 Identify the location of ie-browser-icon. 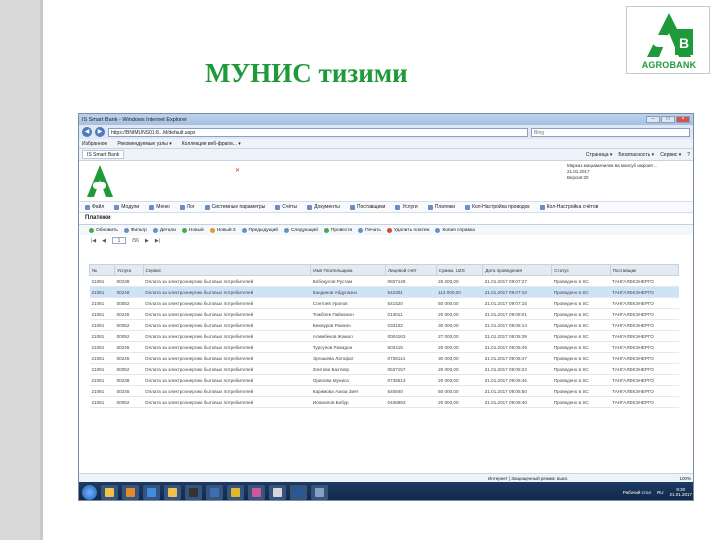
(151, 492).